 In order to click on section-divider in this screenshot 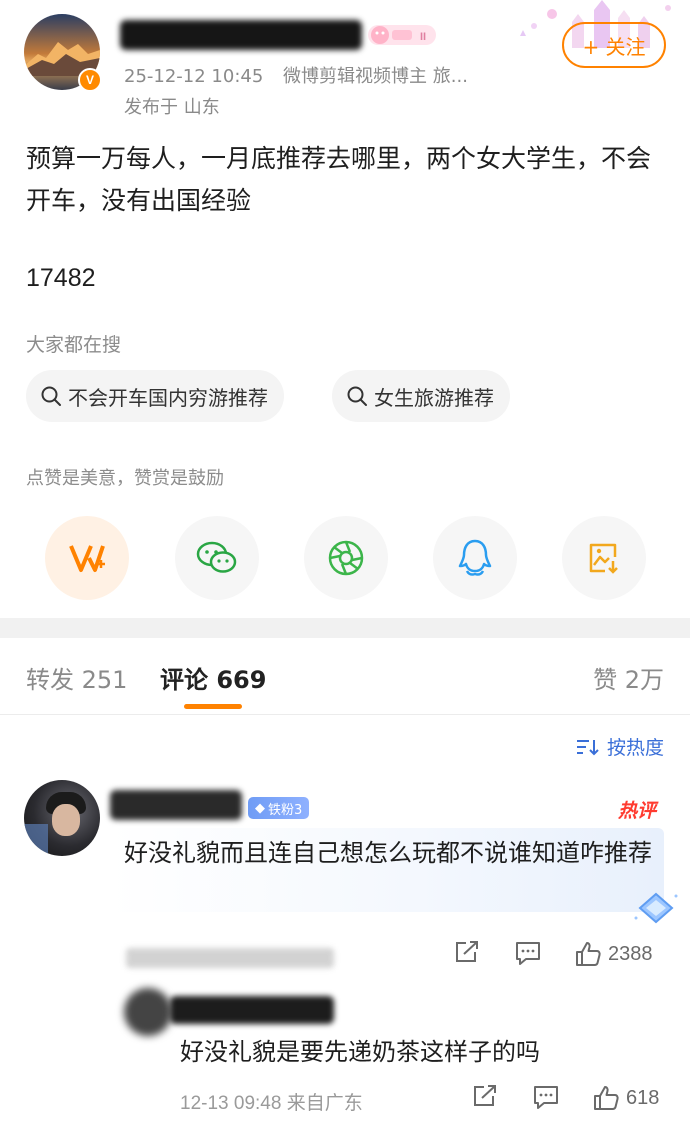, I will do `click(345, 628)`.